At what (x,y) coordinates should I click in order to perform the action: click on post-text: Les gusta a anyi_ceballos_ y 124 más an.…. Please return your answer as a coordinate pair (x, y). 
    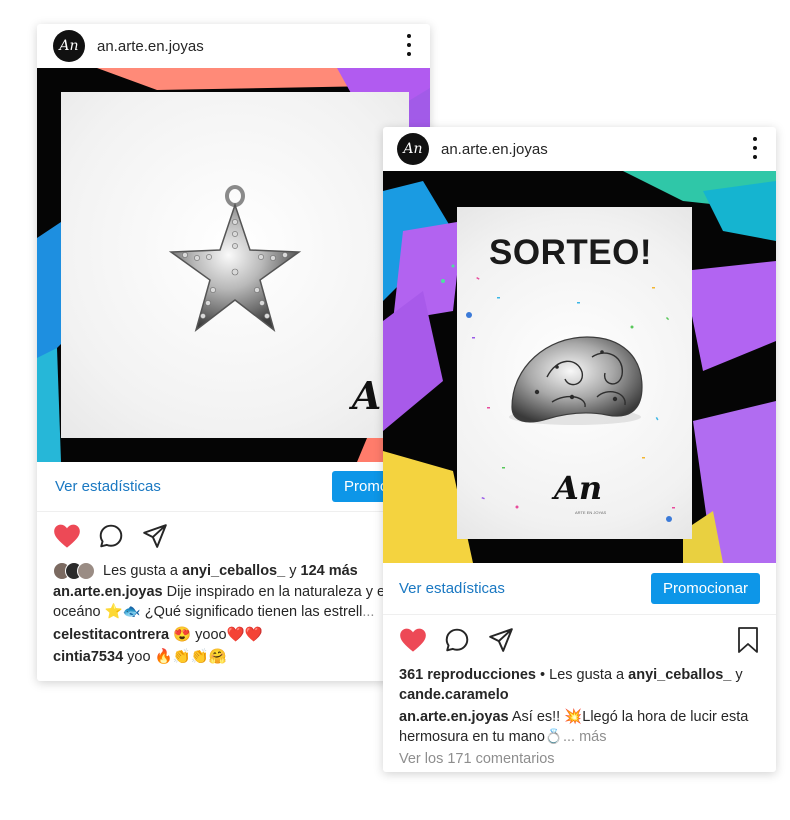
    Looking at the image, I should click on (233, 613).